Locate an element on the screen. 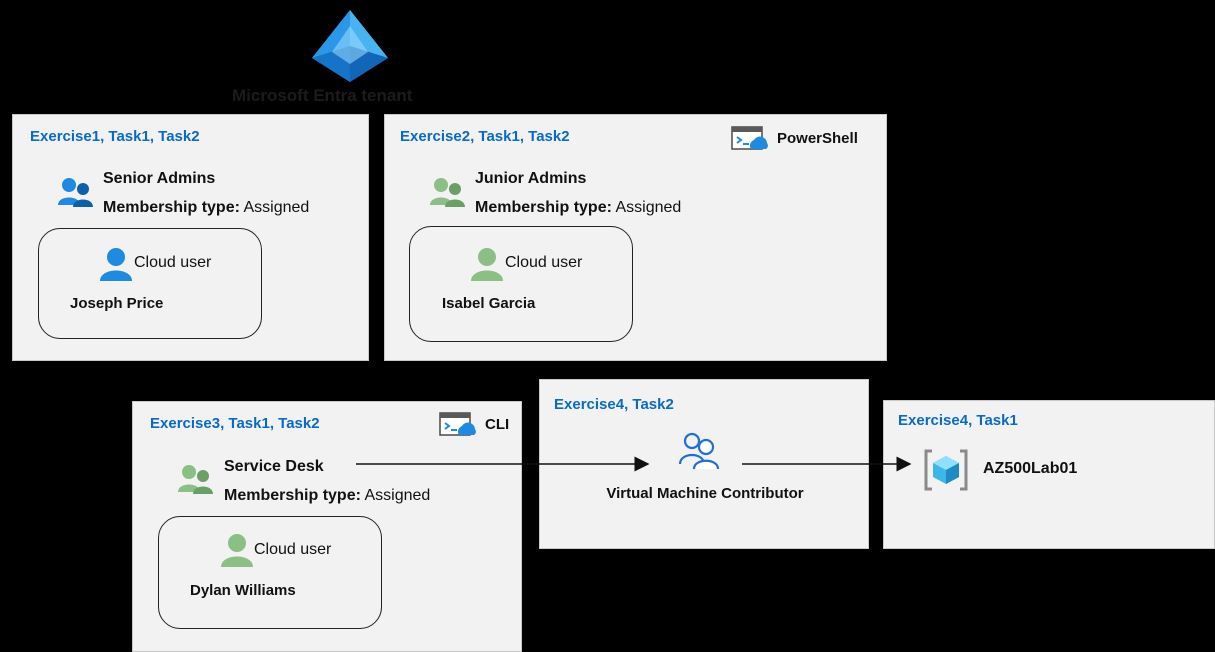  panel-exercise4-task1: Exercise4, Task1 AZ500Lab01 is located at coordinates (1049, 474).